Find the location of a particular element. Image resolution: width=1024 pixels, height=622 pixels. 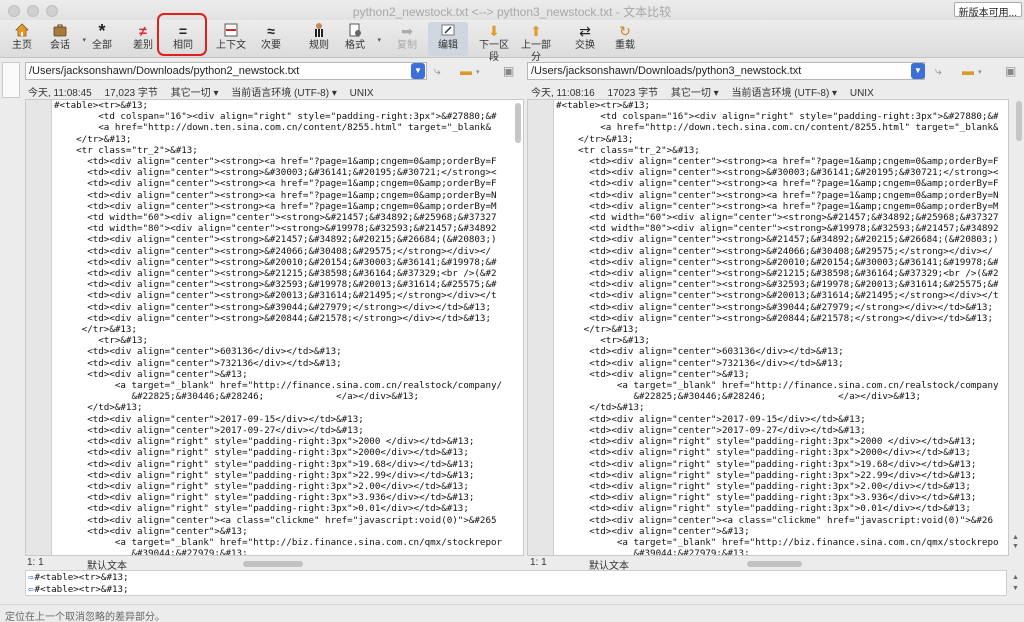

diff-scroll-down-icon: ▼ is located at coordinates (1017, 588).